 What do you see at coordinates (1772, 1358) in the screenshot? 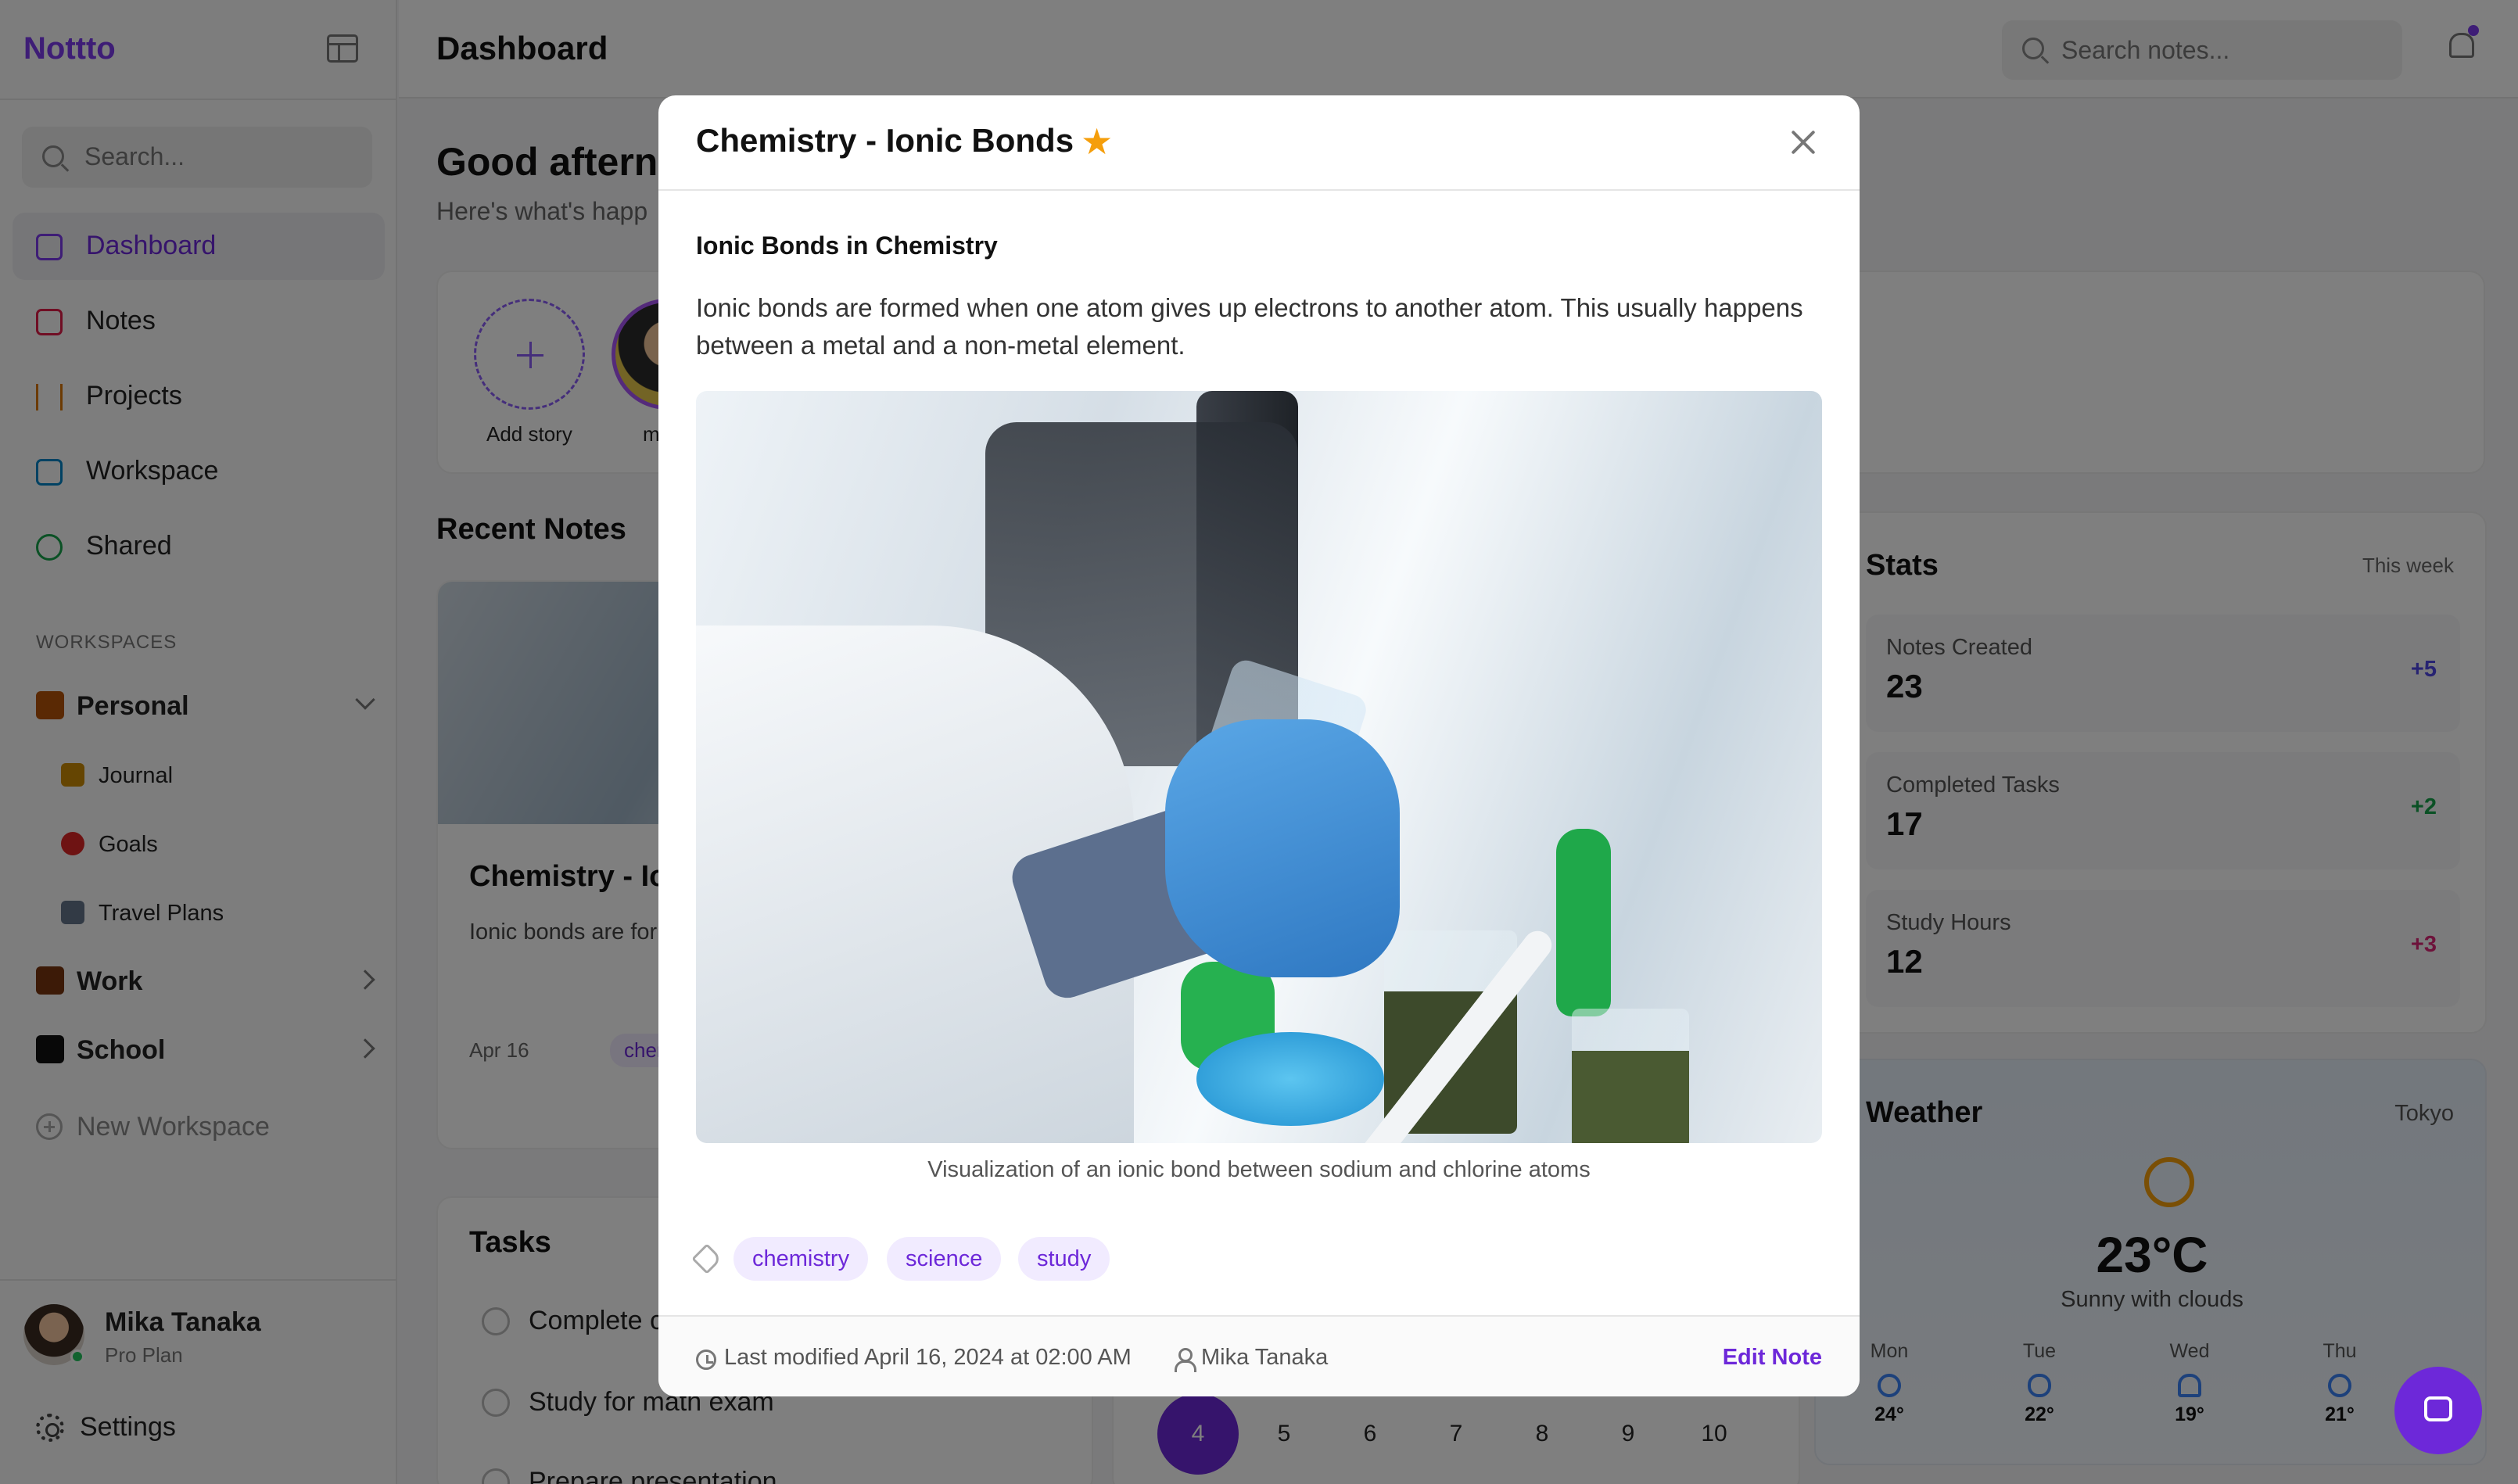
I see `edit-note-button: Edit Note` at bounding box center [1772, 1358].